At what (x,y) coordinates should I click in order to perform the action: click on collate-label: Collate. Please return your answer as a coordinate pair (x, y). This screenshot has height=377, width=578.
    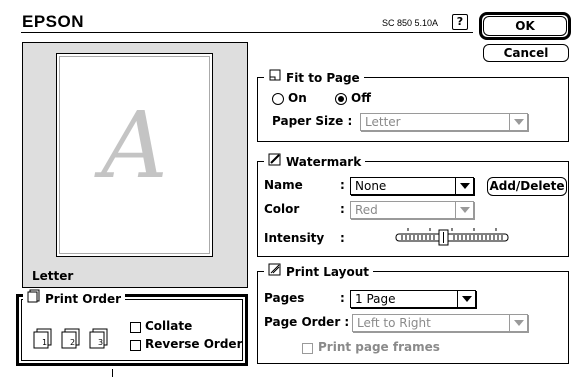
    Looking at the image, I should click on (168, 326).